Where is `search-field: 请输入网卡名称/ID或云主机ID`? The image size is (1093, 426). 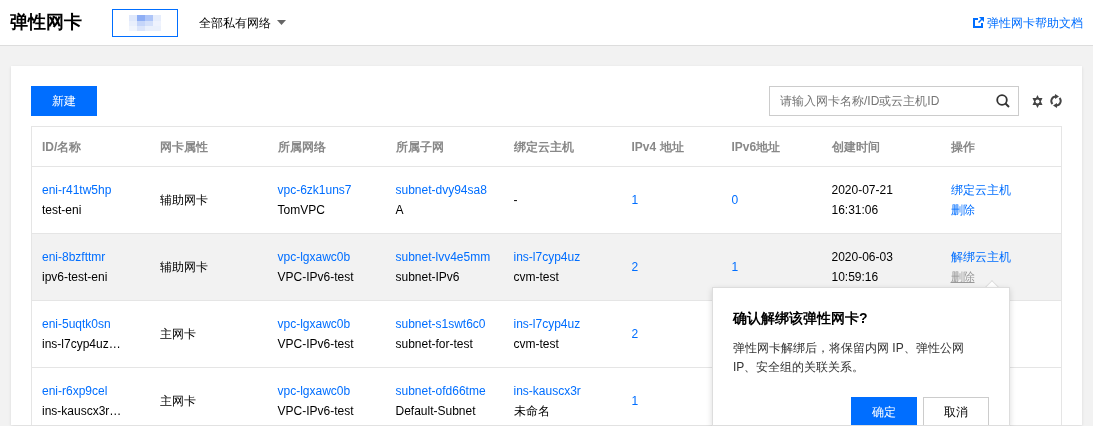
search-field: 请输入网卡名称/ID或云主机ID is located at coordinates (894, 101).